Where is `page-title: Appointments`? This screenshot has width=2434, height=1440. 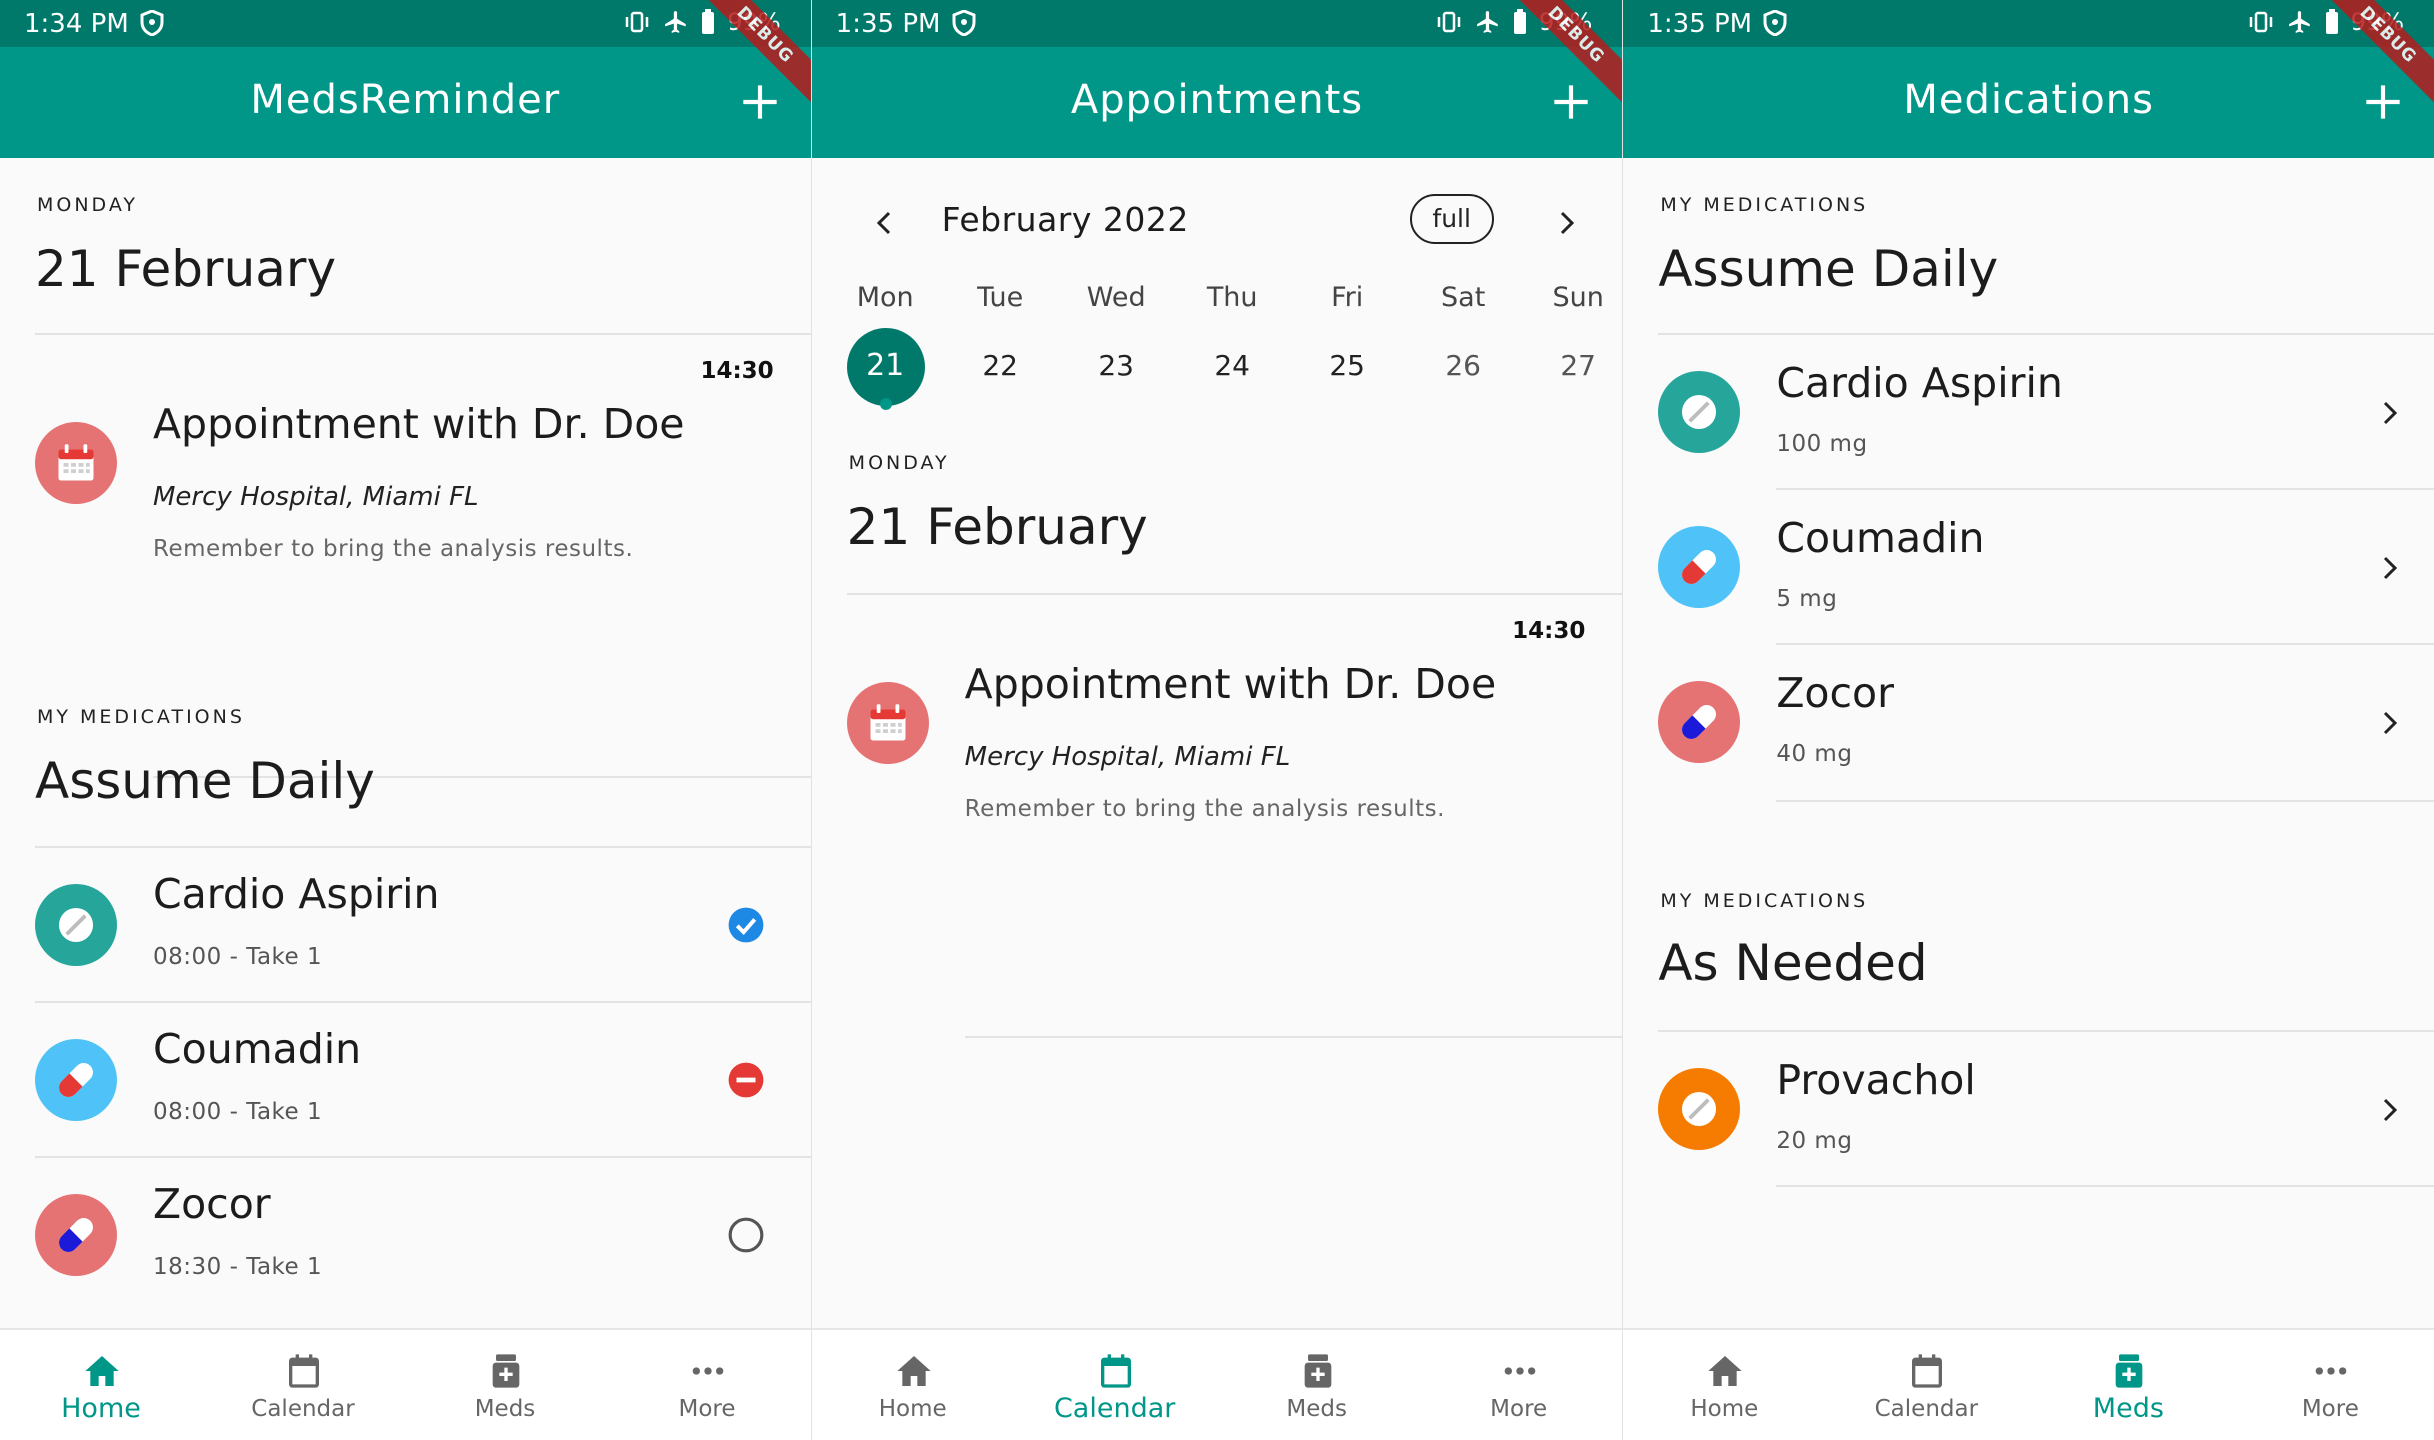
page-title: Appointments is located at coordinates (1217, 100).